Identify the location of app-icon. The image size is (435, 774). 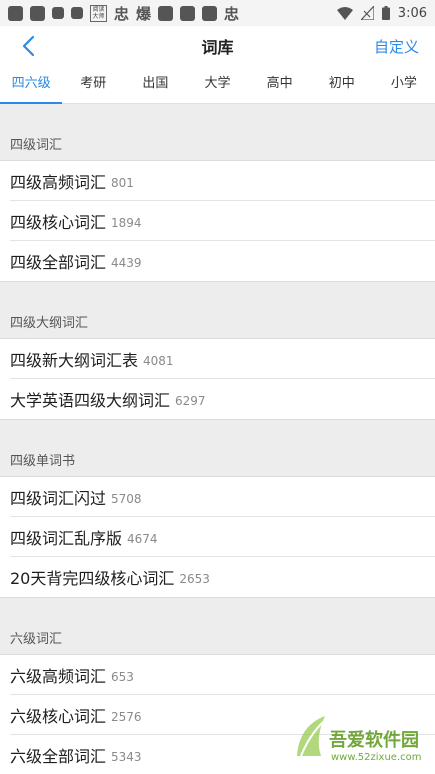
(37, 13).